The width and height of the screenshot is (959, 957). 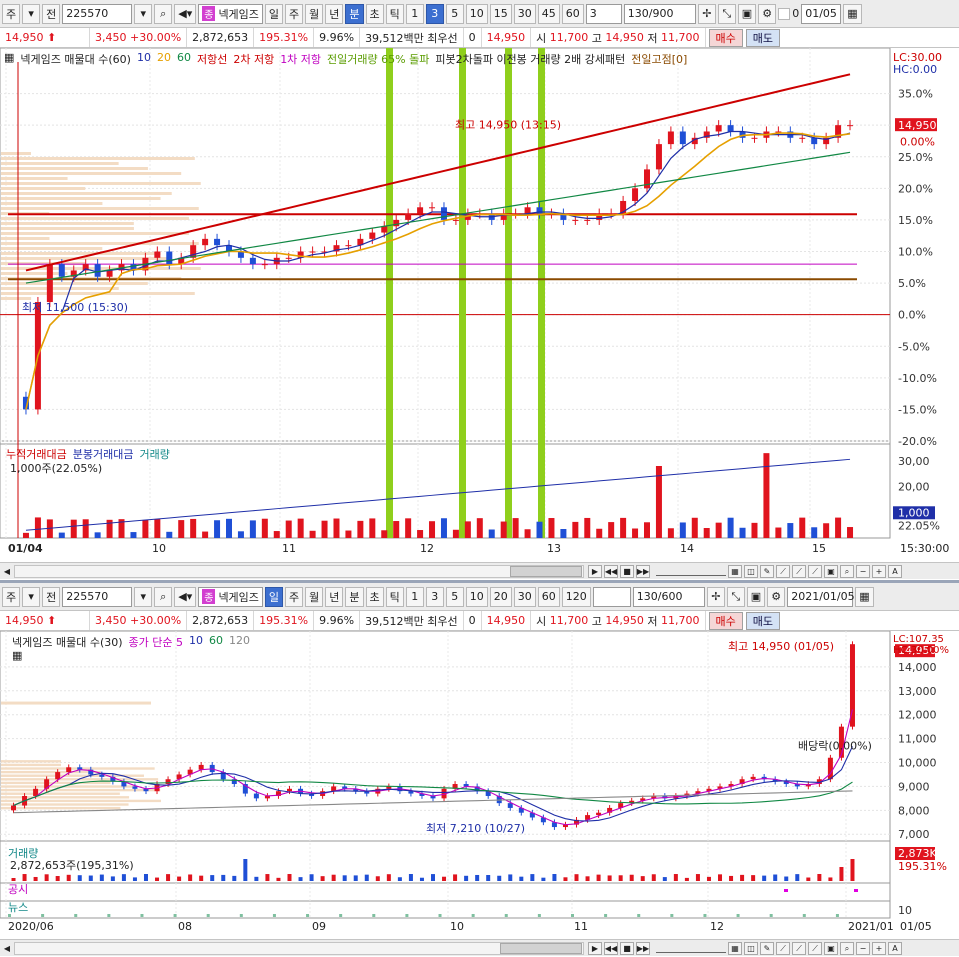 What do you see at coordinates (784, 13) in the screenshot?
I see `checkbox` at bounding box center [784, 13].